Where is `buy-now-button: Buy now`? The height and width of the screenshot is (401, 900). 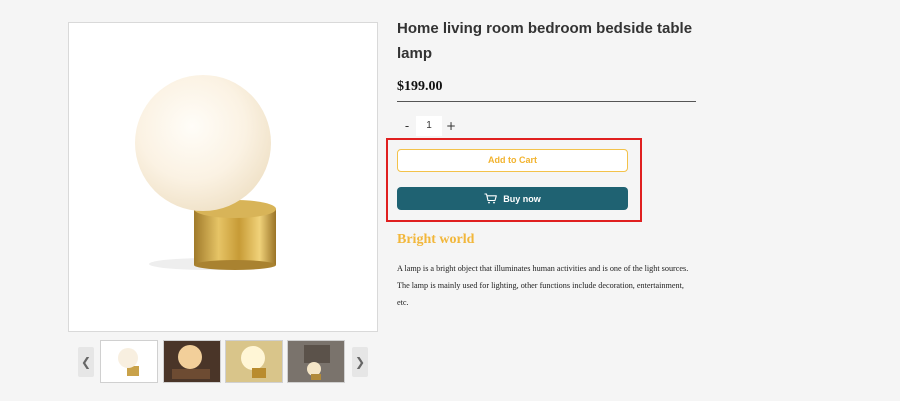 buy-now-button: Buy now is located at coordinates (512, 198).